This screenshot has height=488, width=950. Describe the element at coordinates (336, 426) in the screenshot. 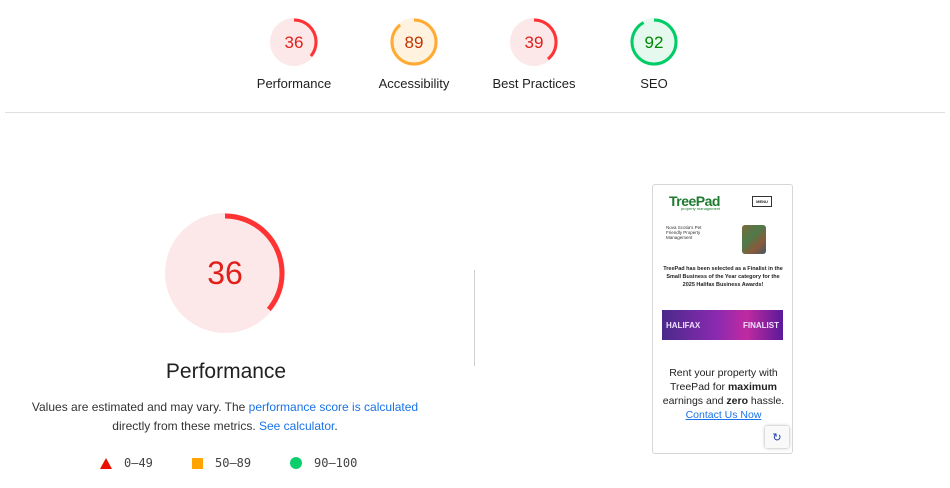

I see `description-suffix: .` at that location.